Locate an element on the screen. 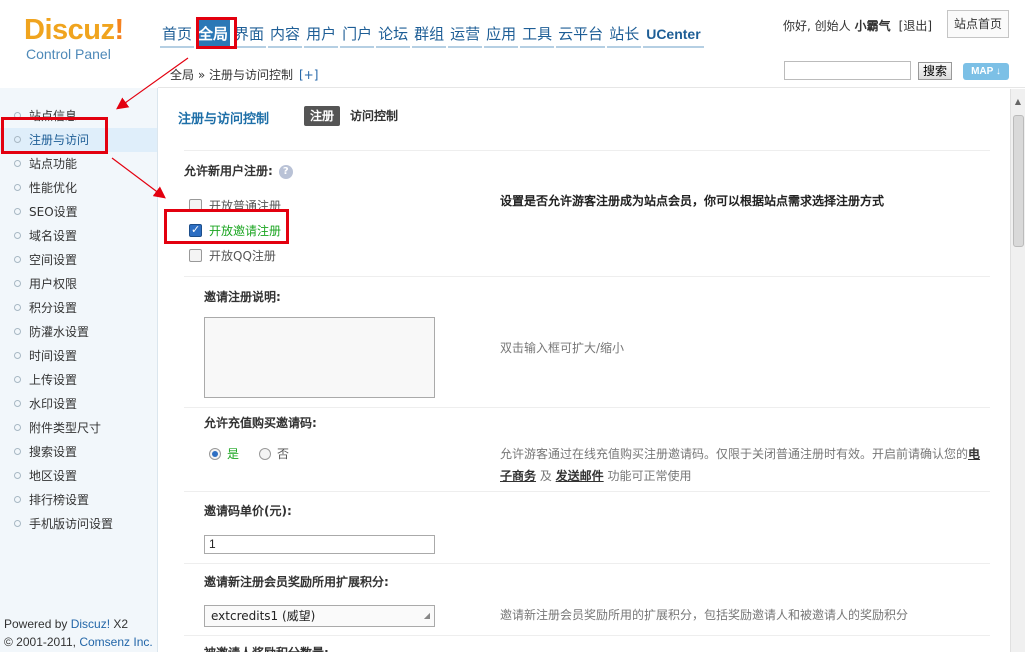  option-invite-register: 开放邀请注册 is located at coordinates (235, 230).